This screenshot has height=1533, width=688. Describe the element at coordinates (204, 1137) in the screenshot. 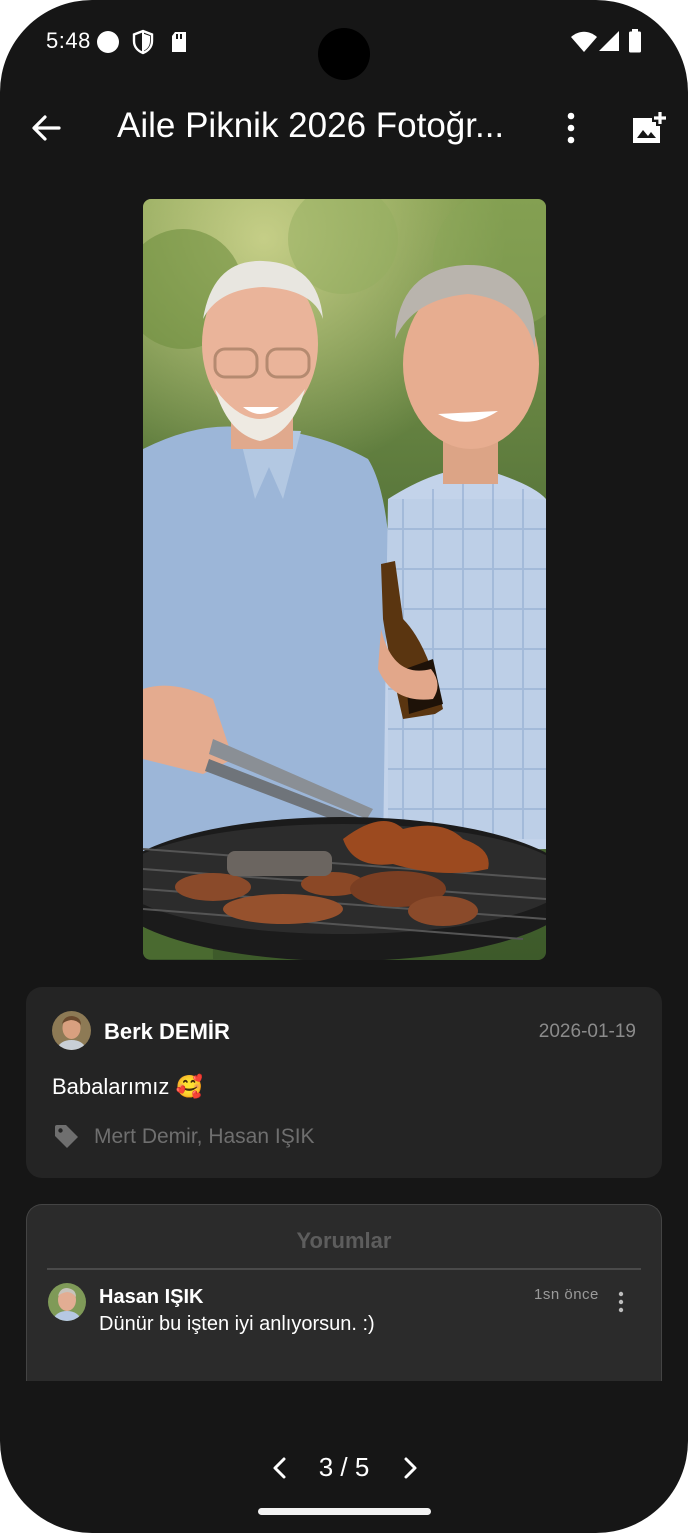

I see `tagged-people: Mert Demir, Hasan IŞIK` at that location.